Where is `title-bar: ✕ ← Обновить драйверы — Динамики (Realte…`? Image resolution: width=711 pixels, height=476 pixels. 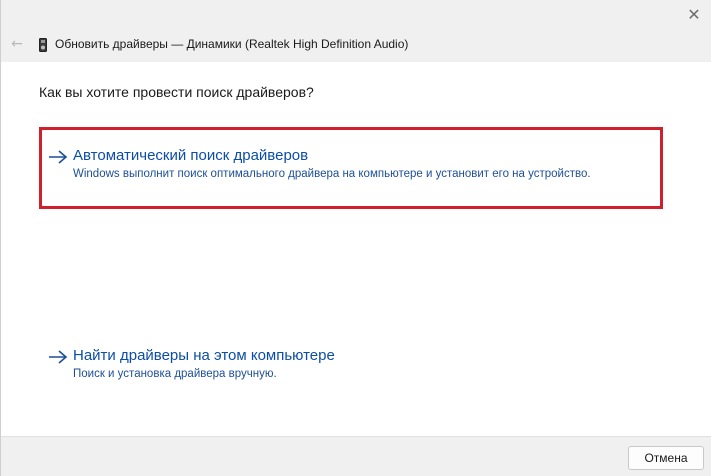
title-bar: ✕ ← Обновить драйверы — Динамики (Realte… is located at coordinates (356, 31).